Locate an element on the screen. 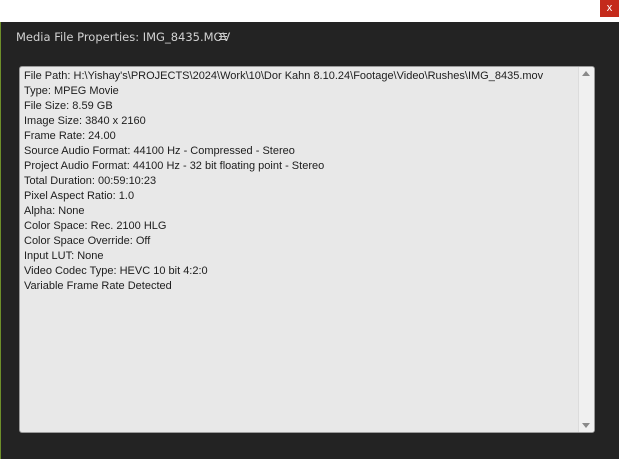 Image resolution: width=619 pixels, height=459 pixels. close-button: x is located at coordinates (609, 8).